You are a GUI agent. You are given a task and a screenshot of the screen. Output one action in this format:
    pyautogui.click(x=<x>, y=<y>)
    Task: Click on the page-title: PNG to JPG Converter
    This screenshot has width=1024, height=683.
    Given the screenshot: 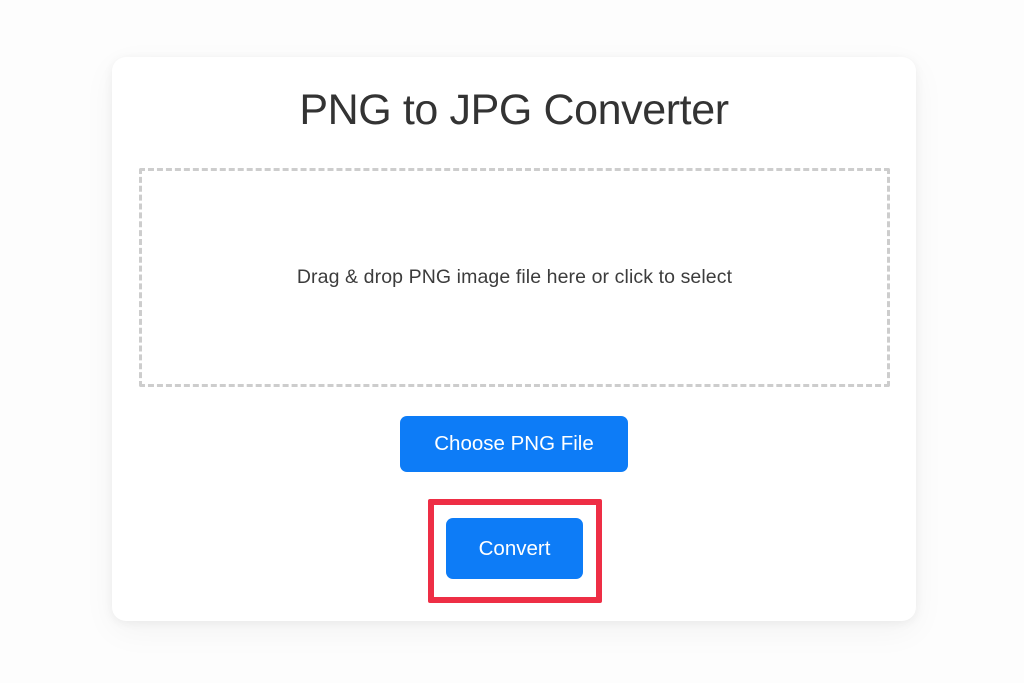 What is the action you would take?
    pyautogui.click(x=514, y=110)
    